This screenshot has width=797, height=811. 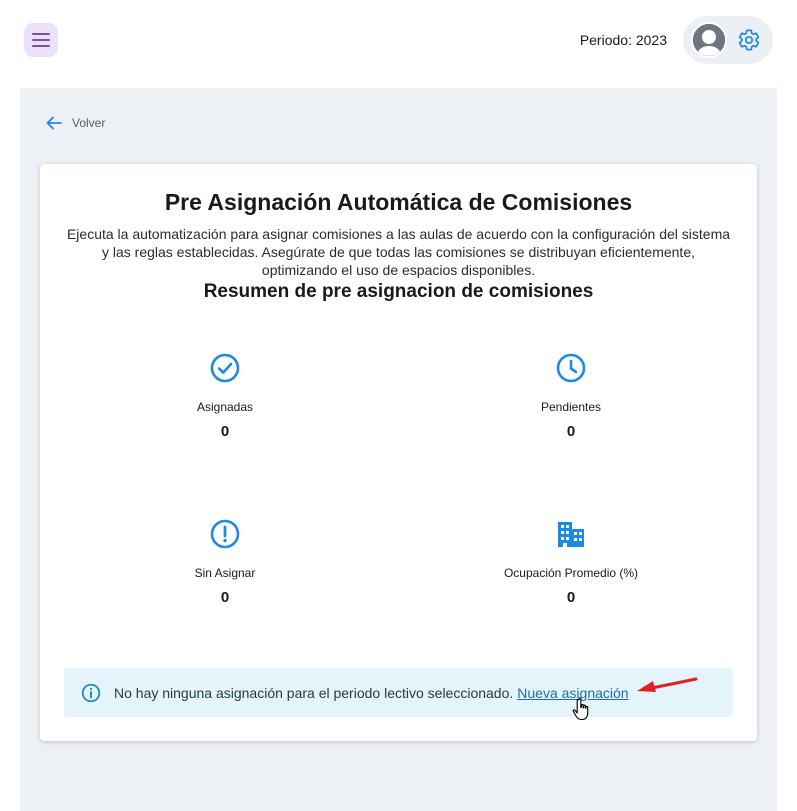 What do you see at coordinates (225, 396) in the screenshot?
I see `stat-assigned: Asignadas 0` at bounding box center [225, 396].